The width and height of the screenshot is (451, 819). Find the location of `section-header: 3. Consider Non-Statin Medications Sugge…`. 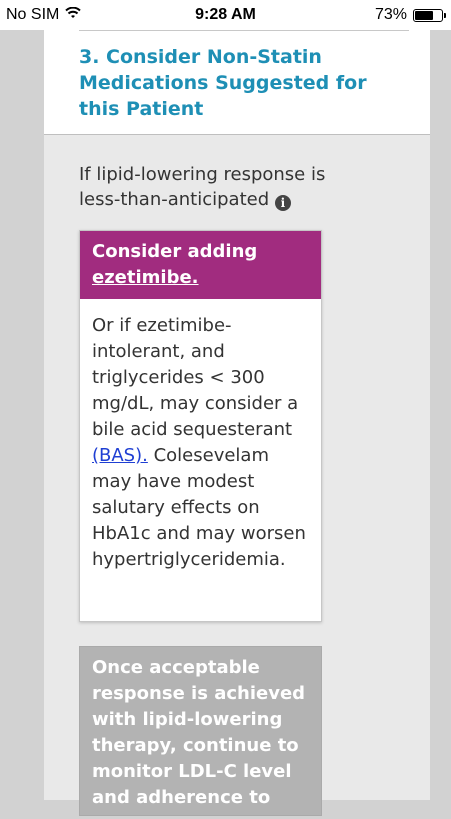

section-header: 3. Consider Non-Statin Medications Sugge… is located at coordinates (237, 82).